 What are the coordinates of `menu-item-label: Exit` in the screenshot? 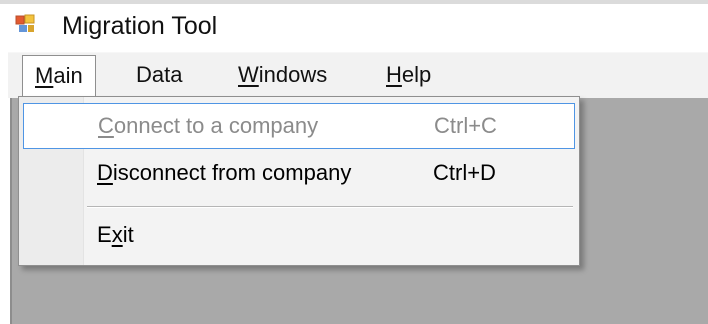 It's located at (115, 235).